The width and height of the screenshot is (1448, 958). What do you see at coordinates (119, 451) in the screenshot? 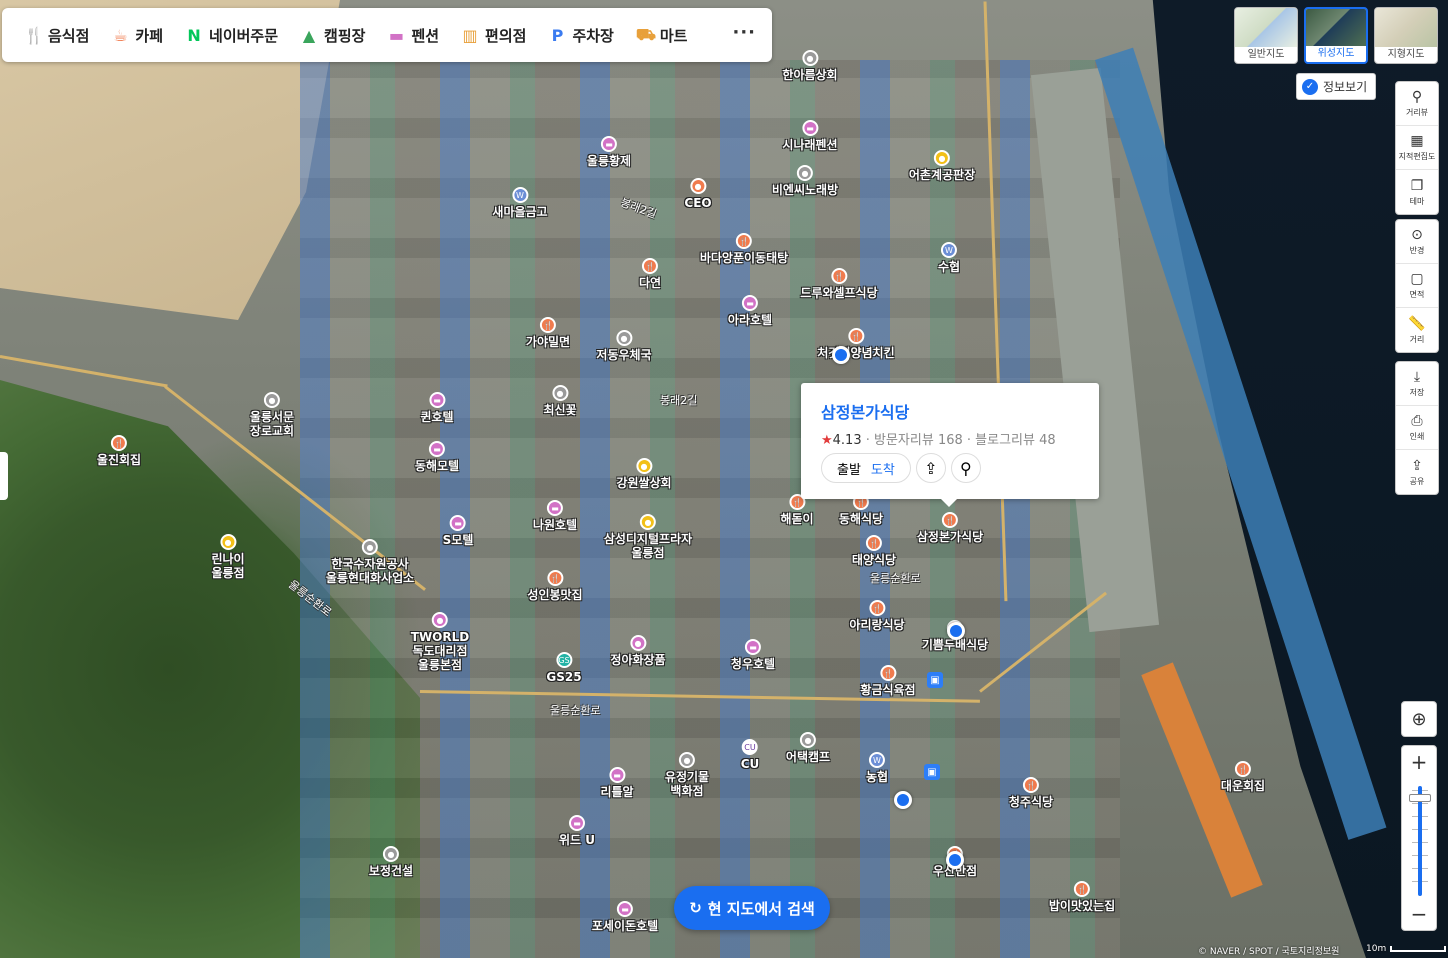
I see `poi-marker: 🍴 울진회집` at bounding box center [119, 451].